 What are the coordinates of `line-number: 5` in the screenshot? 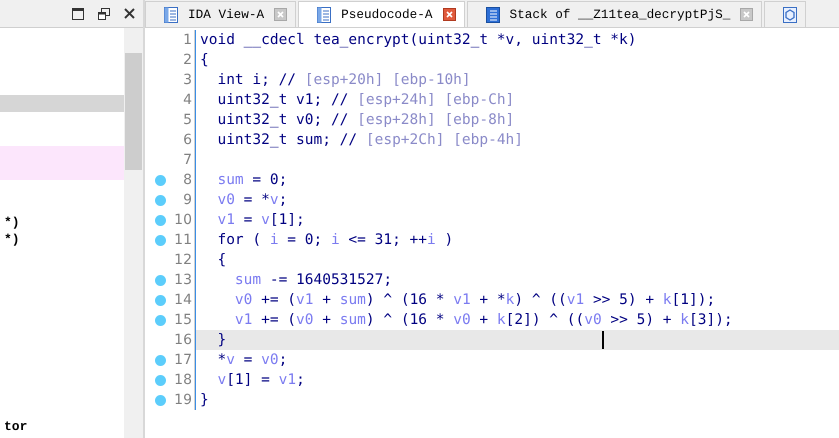 It's located at (187, 120).